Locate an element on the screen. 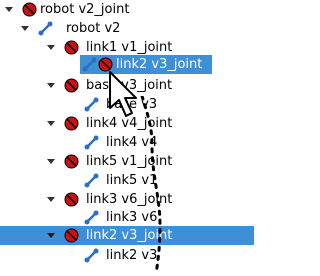 The height and width of the screenshot is (276, 320). tree-row: link4 v4 is located at coordinates (127, 142).